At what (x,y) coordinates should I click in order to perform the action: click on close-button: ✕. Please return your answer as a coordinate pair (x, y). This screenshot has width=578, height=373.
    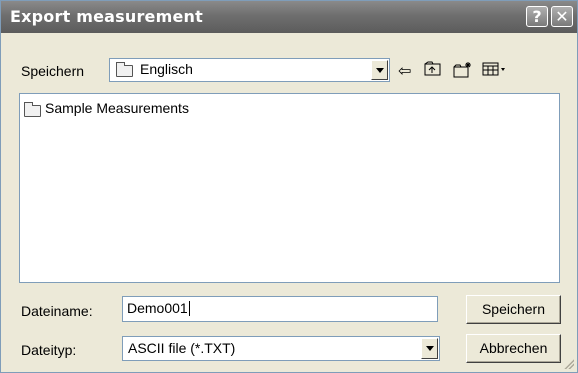
    Looking at the image, I should click on (562, 16).